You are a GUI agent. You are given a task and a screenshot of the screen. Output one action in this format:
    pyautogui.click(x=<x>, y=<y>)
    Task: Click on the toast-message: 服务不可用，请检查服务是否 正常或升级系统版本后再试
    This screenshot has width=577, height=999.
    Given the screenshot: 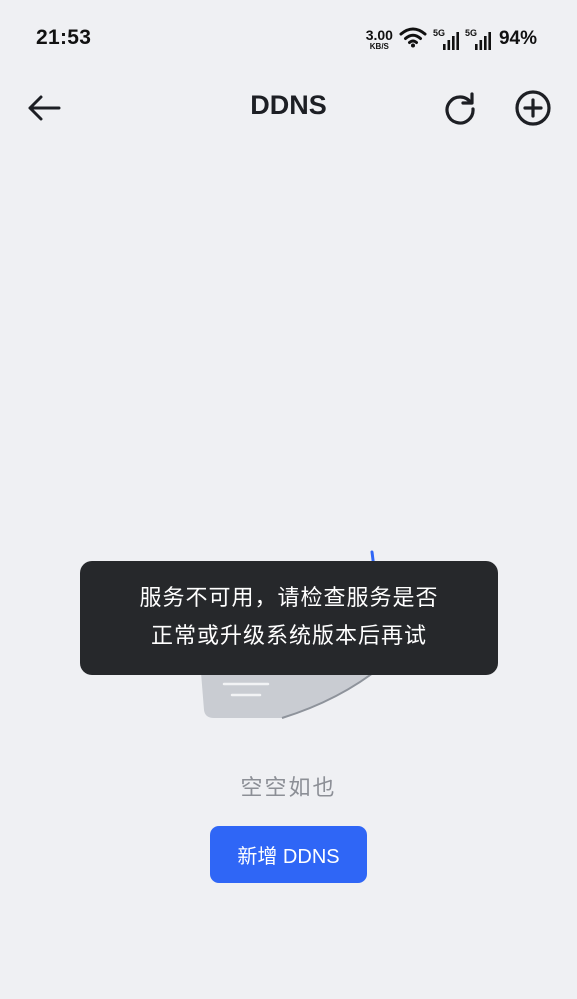 What is the action you would take?
    pyautogui.click(x=289, y=618)
    